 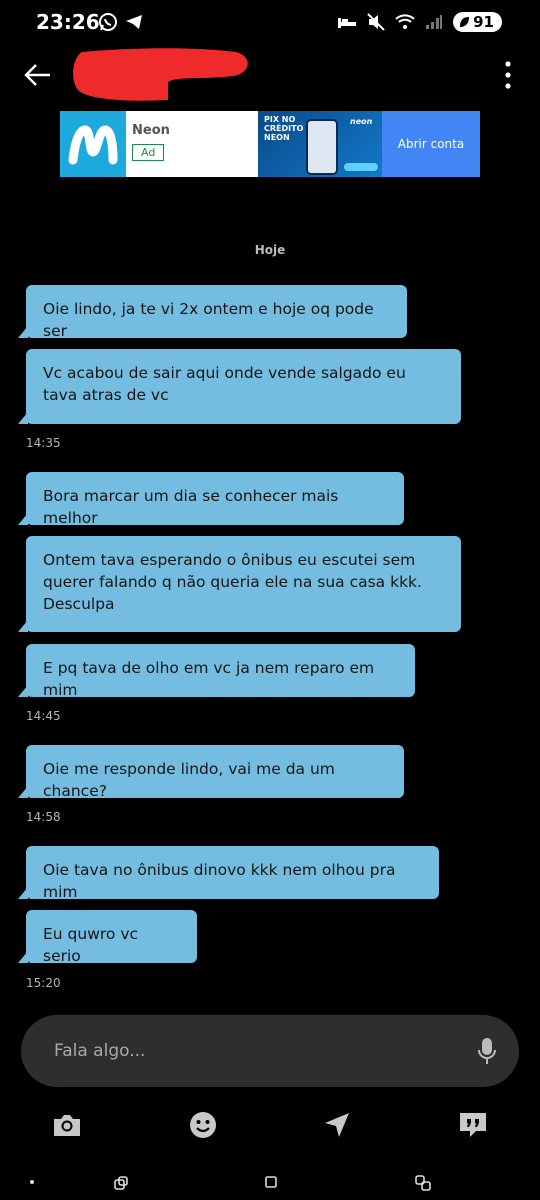 What do you see at coordinates (270, 250) in the screenshot?
I see `date-separator: Hoje` at bounding box center [270, 250].